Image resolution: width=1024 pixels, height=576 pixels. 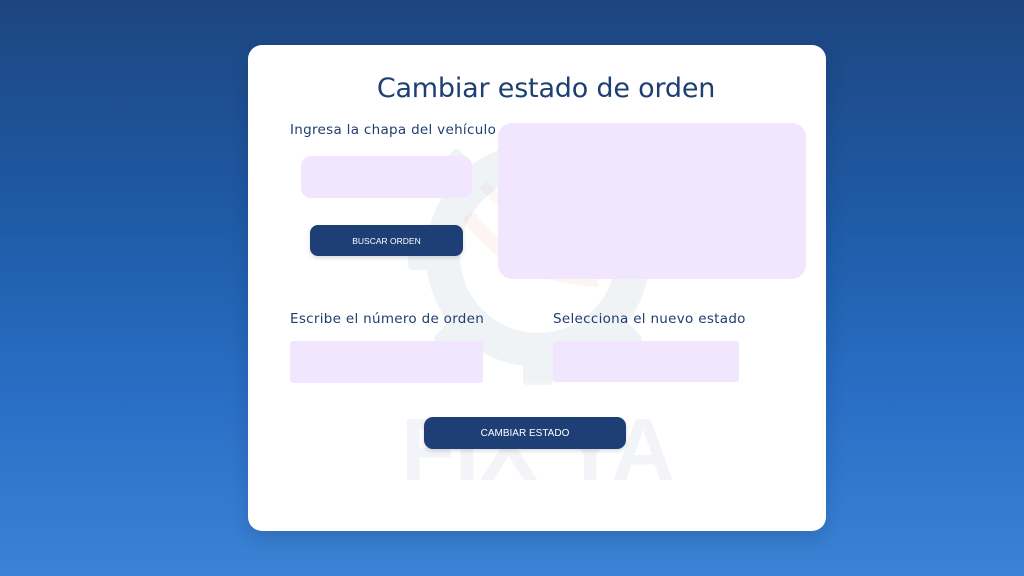 What do you see at coordinates (387, 319) in the screenshot?
I see `order-number-label: Escribe el número de orden` at bounding box center [387, 319].